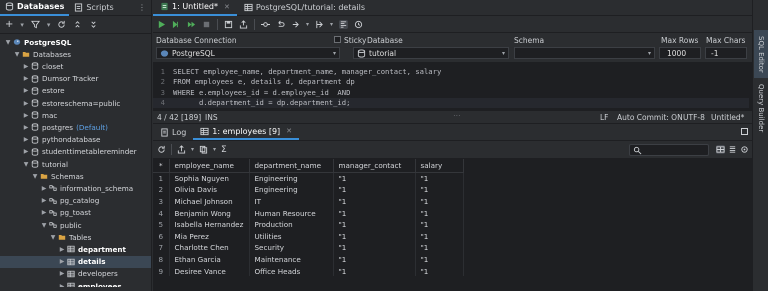 The width and height of the screenshot is (768, 291). Describe the element at coordinates (75, 79) in the screenshot. I see `tree-item-dumsor-tracker: ▶ Dumsor Tracker` at that location.